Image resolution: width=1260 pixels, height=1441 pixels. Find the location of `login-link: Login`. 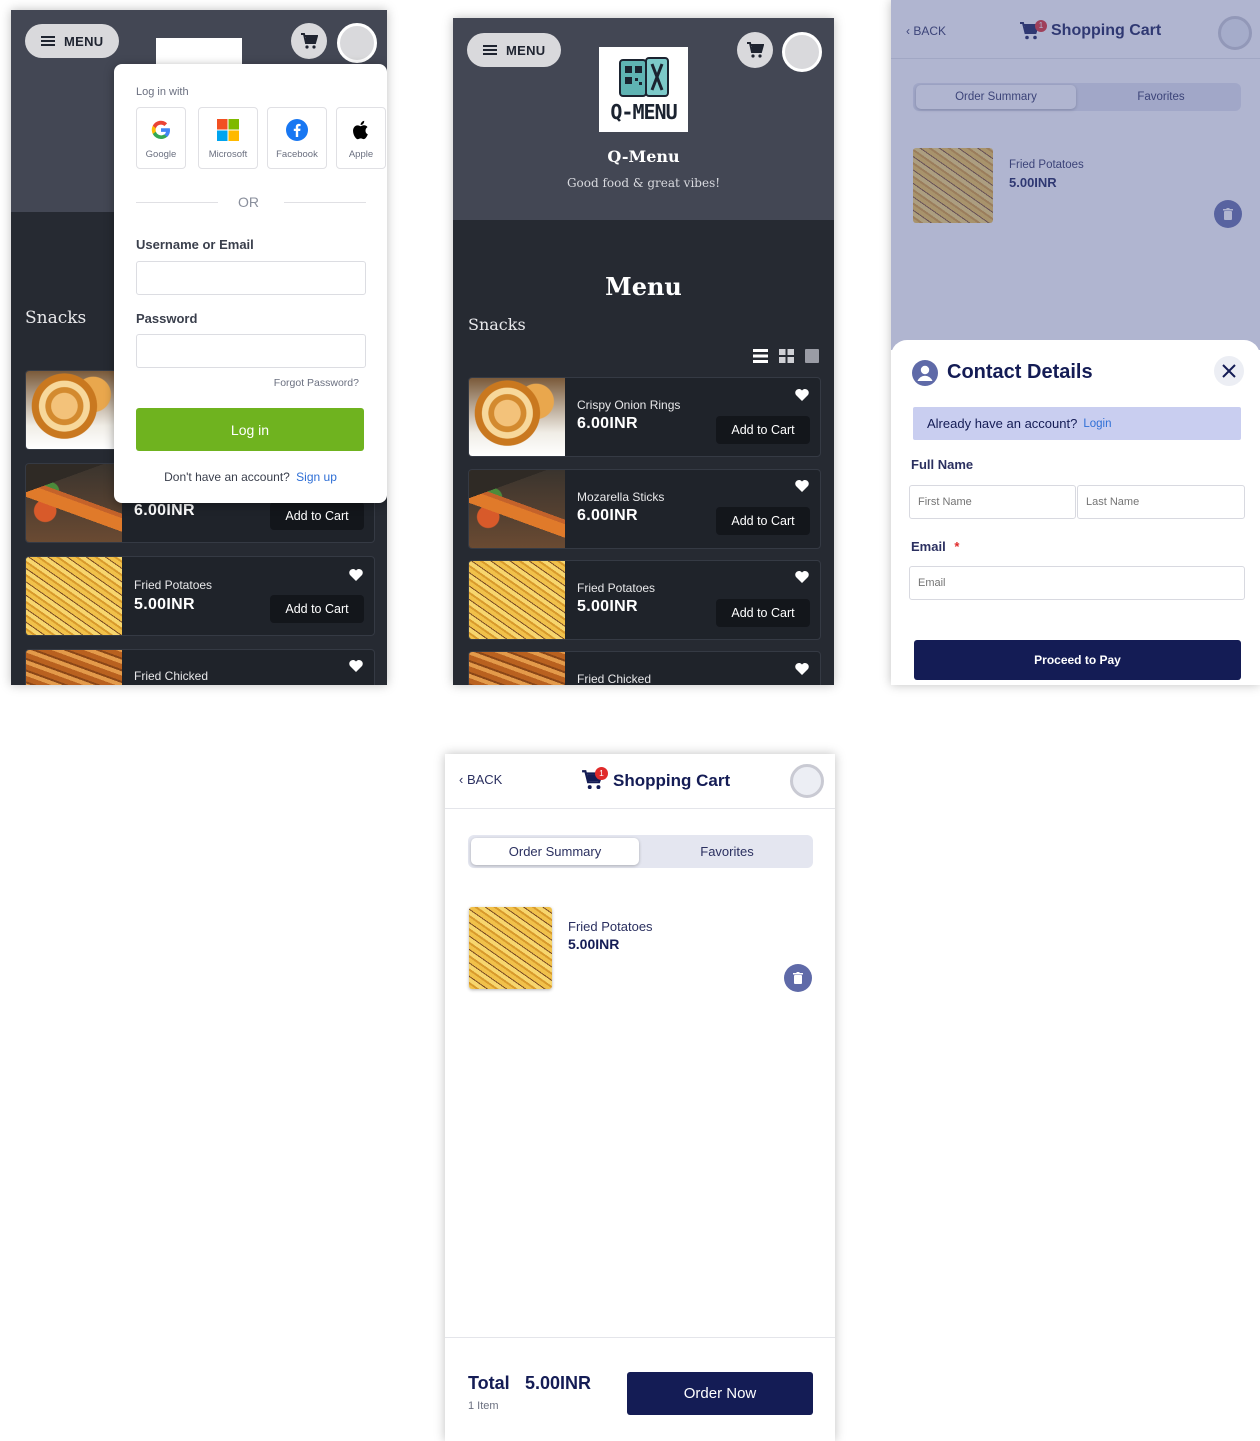

login-link: Login is located at coordinates (1097, 424).